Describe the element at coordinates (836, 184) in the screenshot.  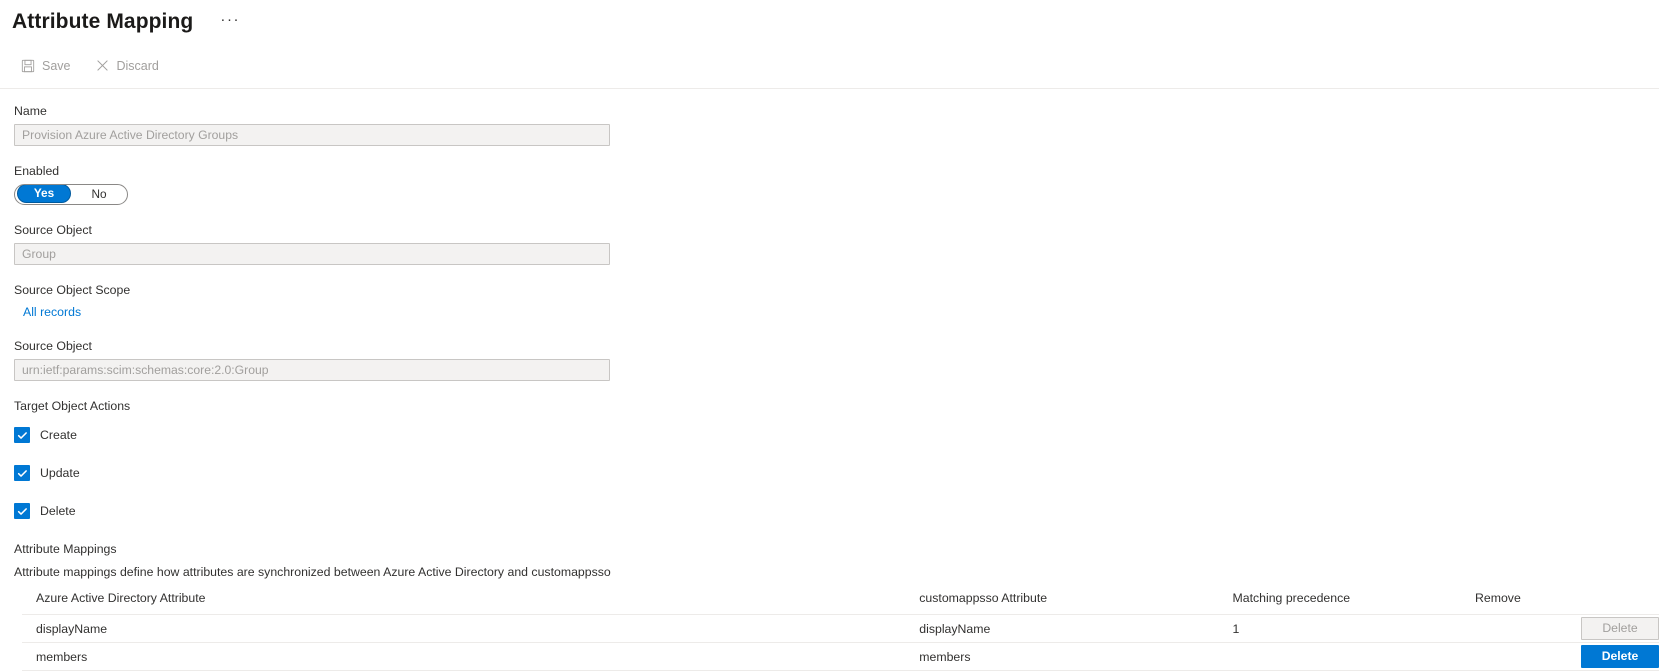
I see `field-enabled: Enabled Yes No` at that location.